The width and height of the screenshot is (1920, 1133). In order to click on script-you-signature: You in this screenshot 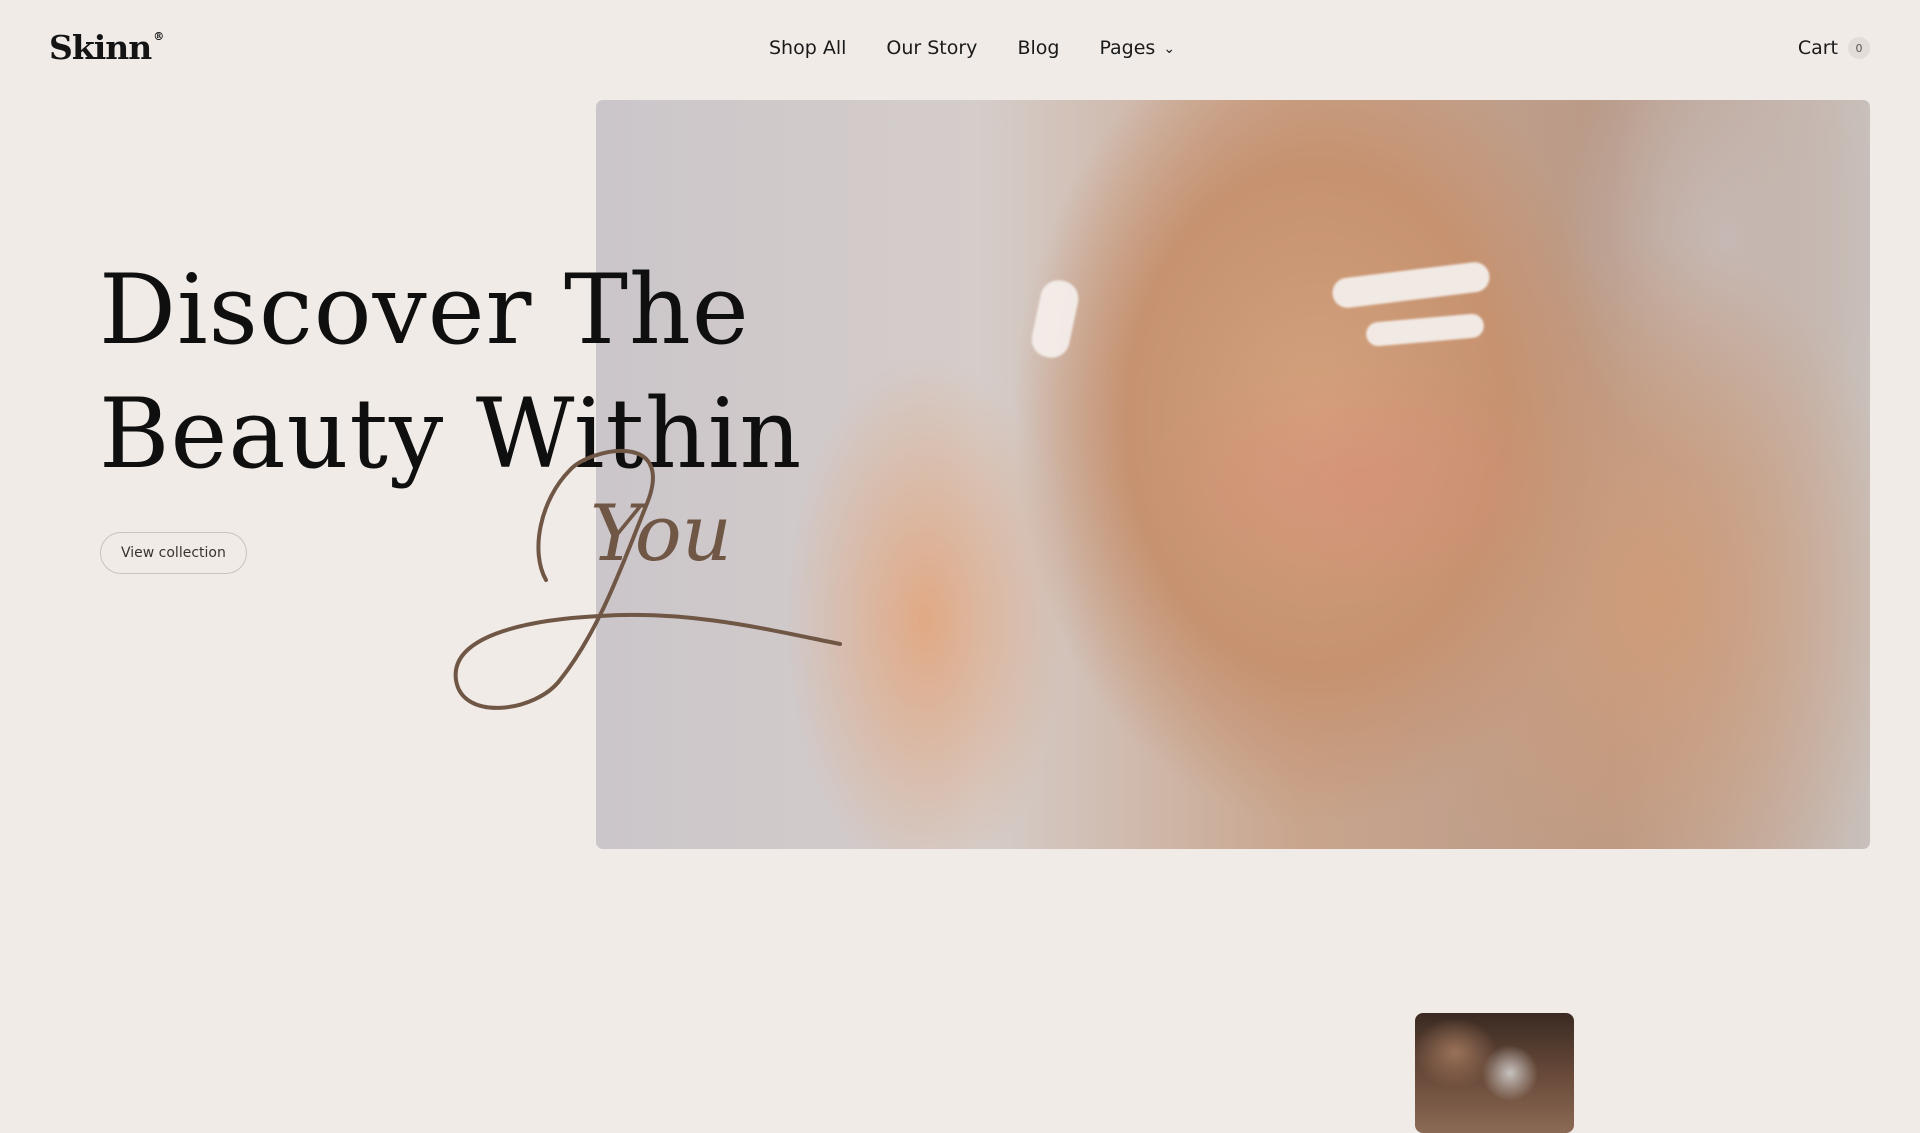, I will do `click(647, 579)`.